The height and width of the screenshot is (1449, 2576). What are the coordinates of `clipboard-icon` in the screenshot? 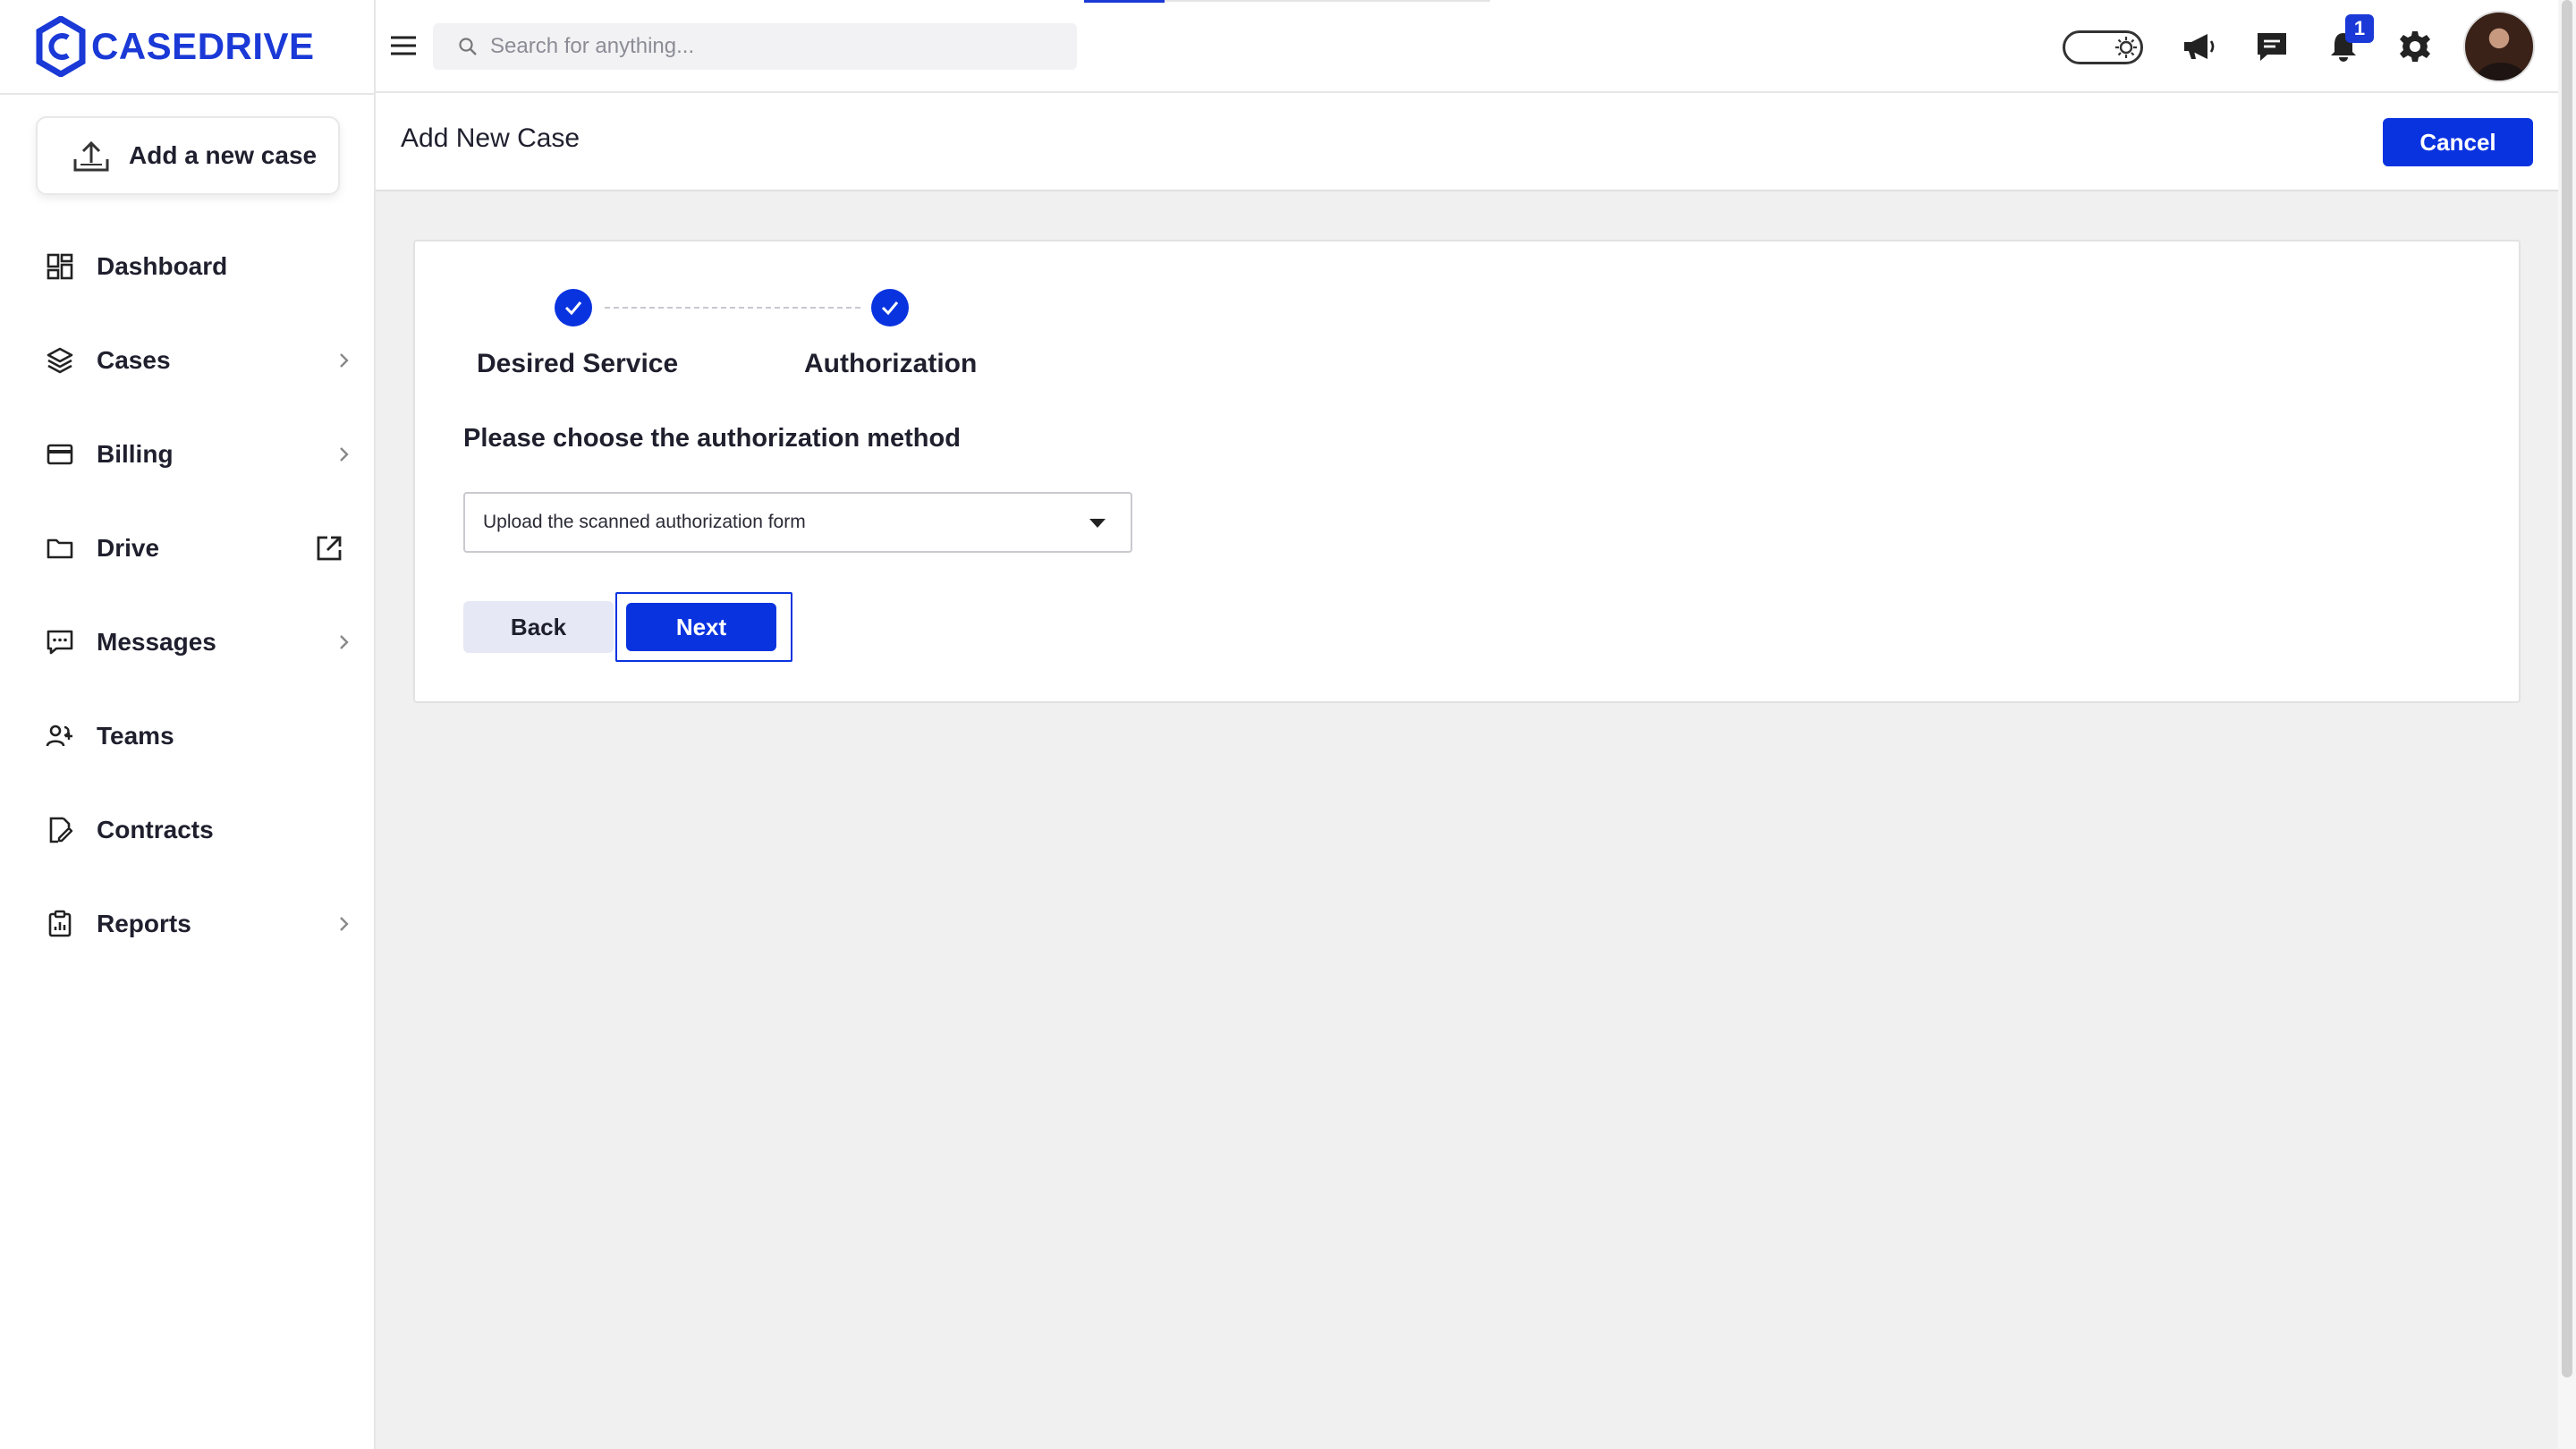 It's located at (60, 924).